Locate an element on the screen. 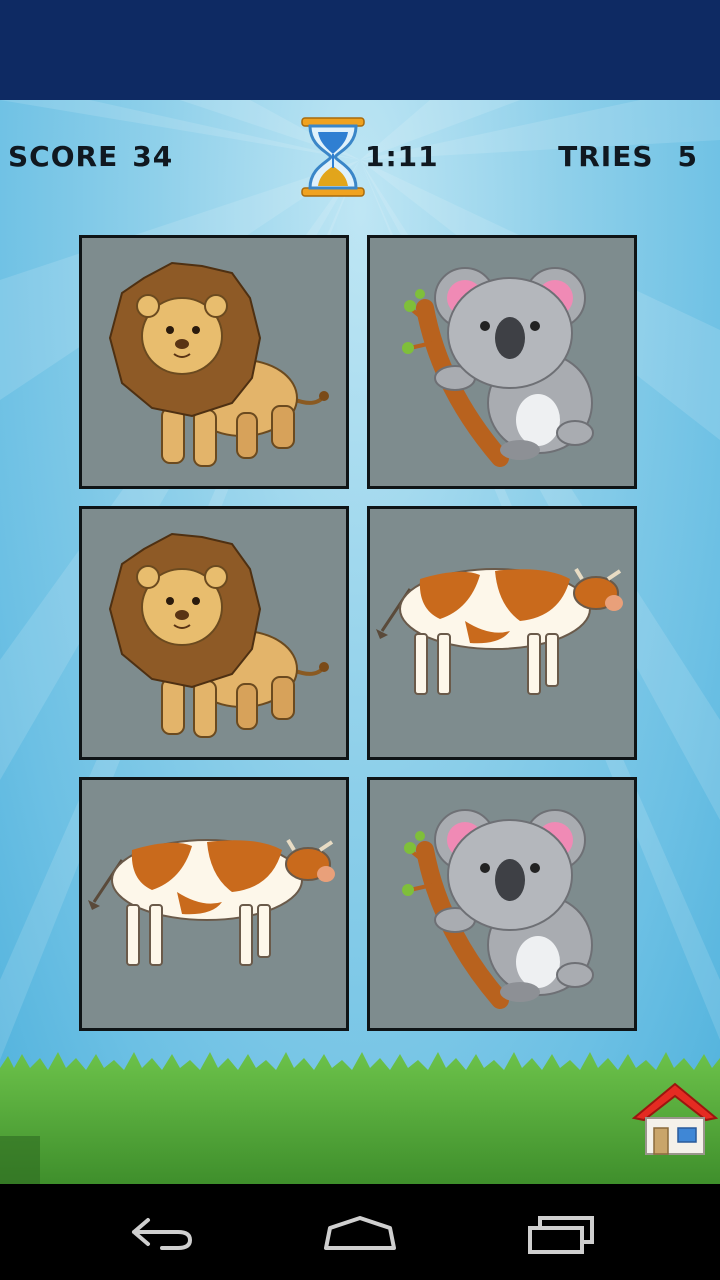 The width and height of the screenshot is (720, 1280). tries-display: TRIES 5 is located at coordinates (628, 156).